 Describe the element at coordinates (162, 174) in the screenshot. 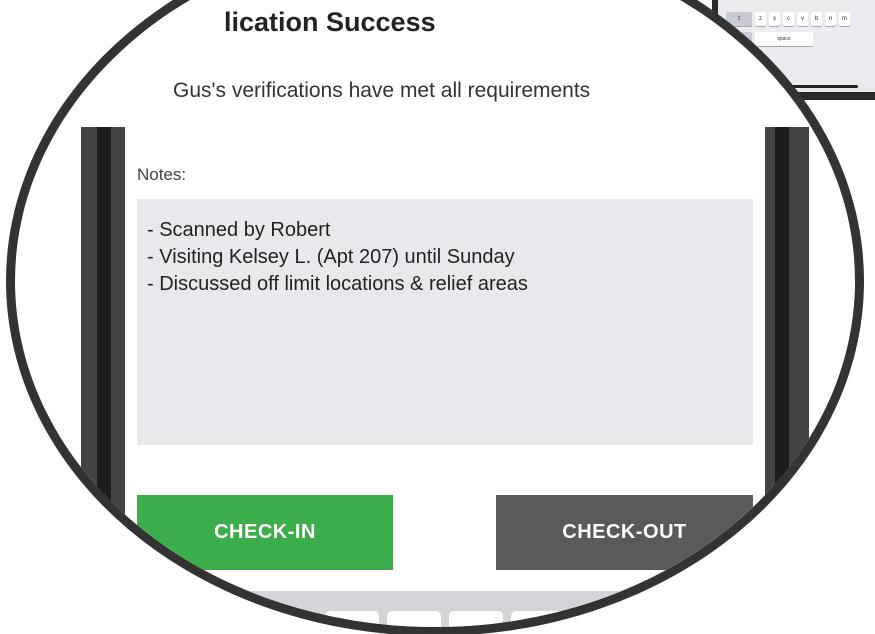

I see `notes-label: Notes:` at that location.